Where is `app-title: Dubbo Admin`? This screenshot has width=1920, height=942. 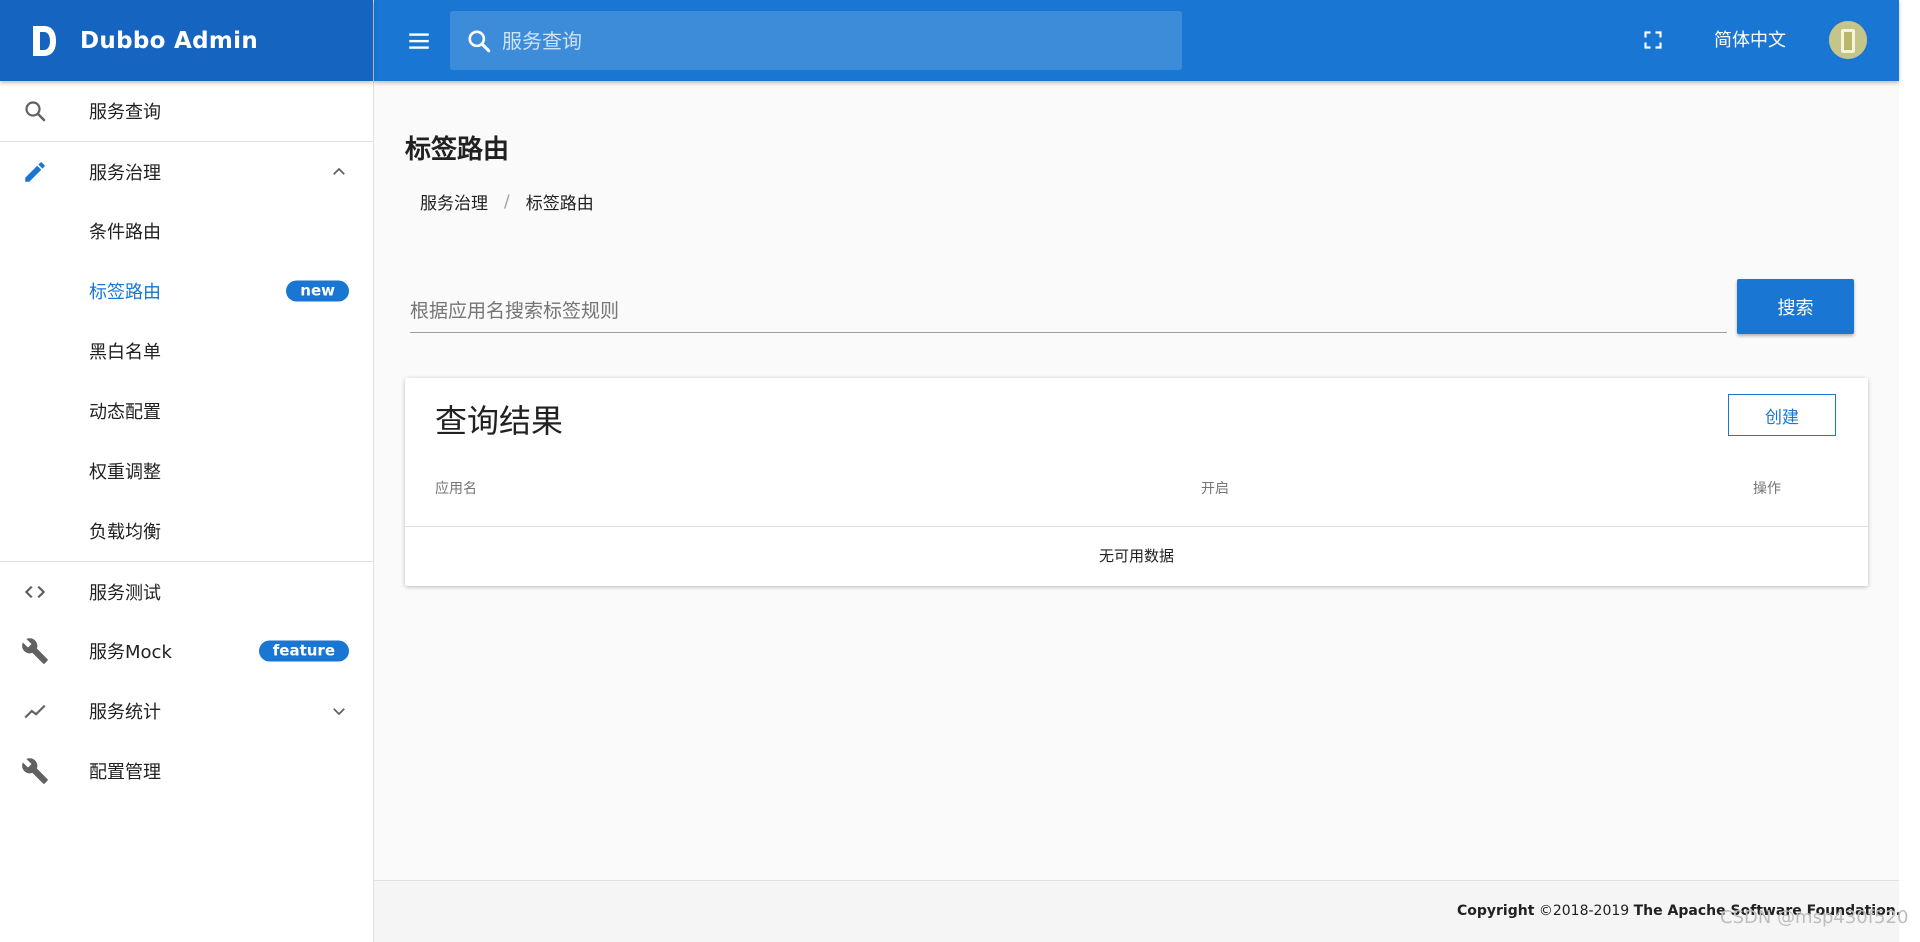 app-title: Dubbo Admin is located at coordinates (169, 40).